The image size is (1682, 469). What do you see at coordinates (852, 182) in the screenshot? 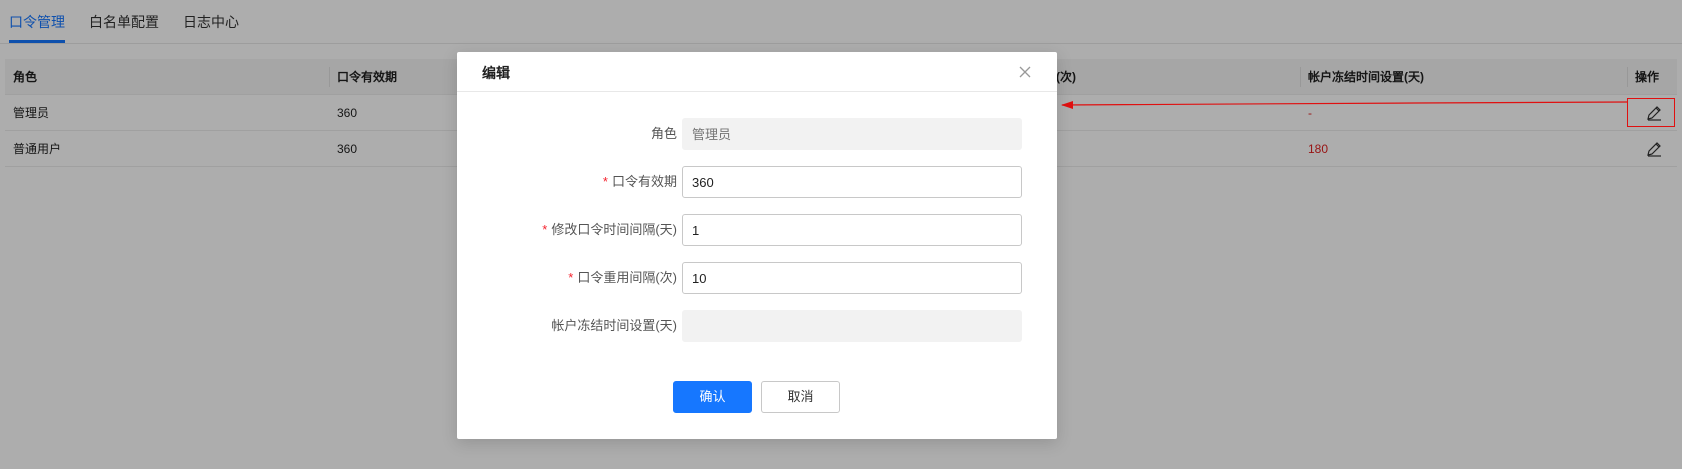
I see `validity-field` at bounding box center [852, 182].